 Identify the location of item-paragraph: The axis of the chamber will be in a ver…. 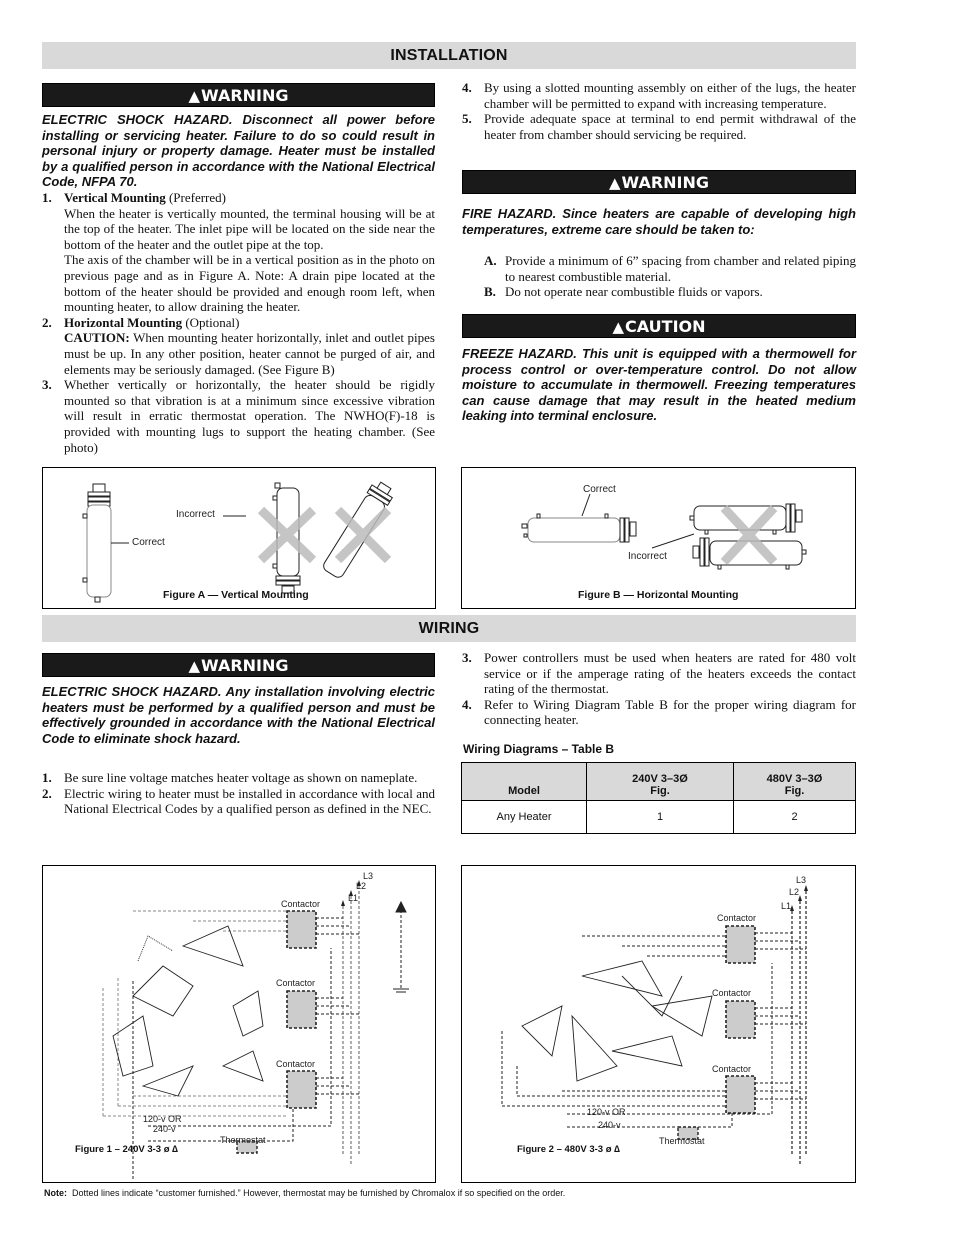
(249, 283).